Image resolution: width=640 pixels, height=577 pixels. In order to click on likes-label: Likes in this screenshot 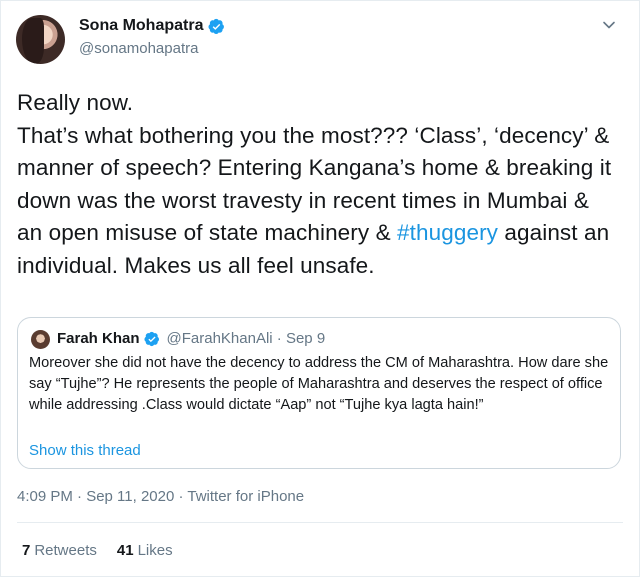, I will do `click(155, 550)`.